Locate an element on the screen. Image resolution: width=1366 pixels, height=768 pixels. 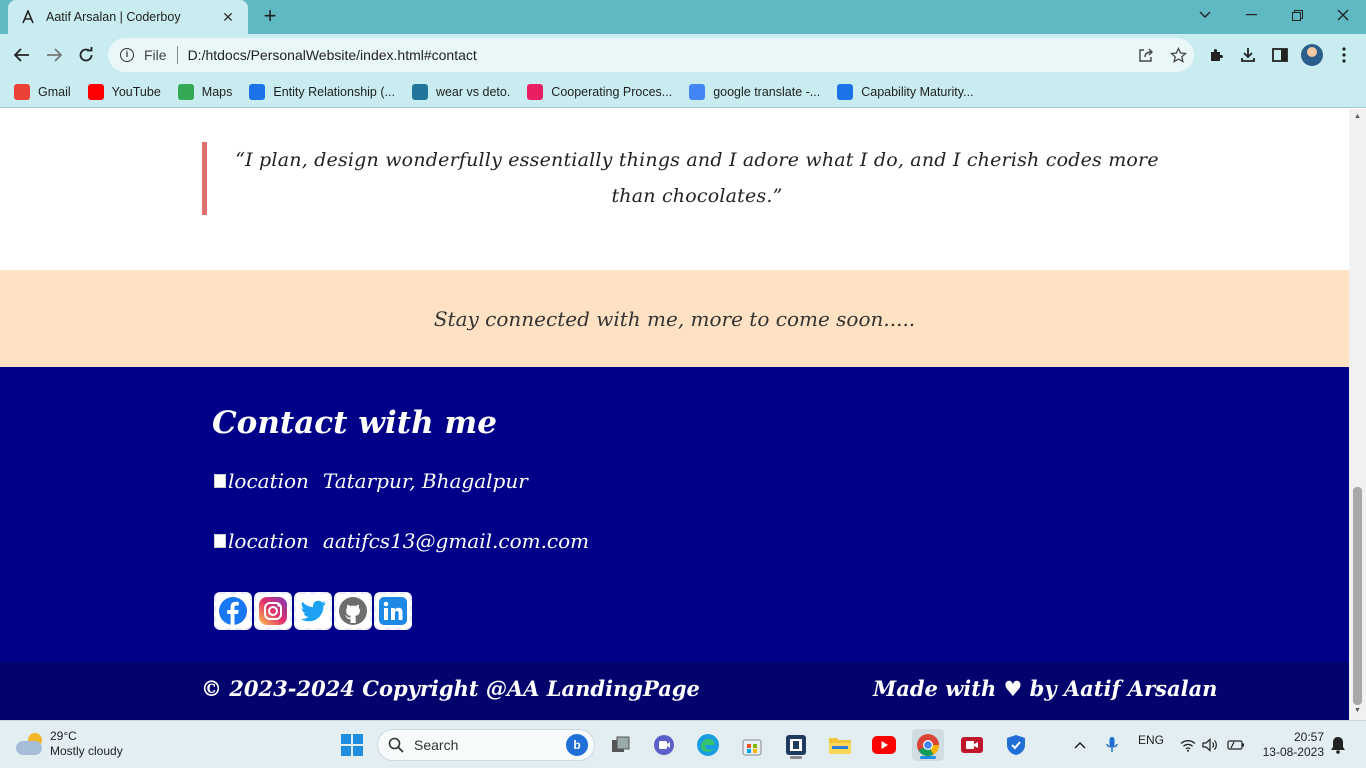
restore-button is located at coordinates (1297, 15).